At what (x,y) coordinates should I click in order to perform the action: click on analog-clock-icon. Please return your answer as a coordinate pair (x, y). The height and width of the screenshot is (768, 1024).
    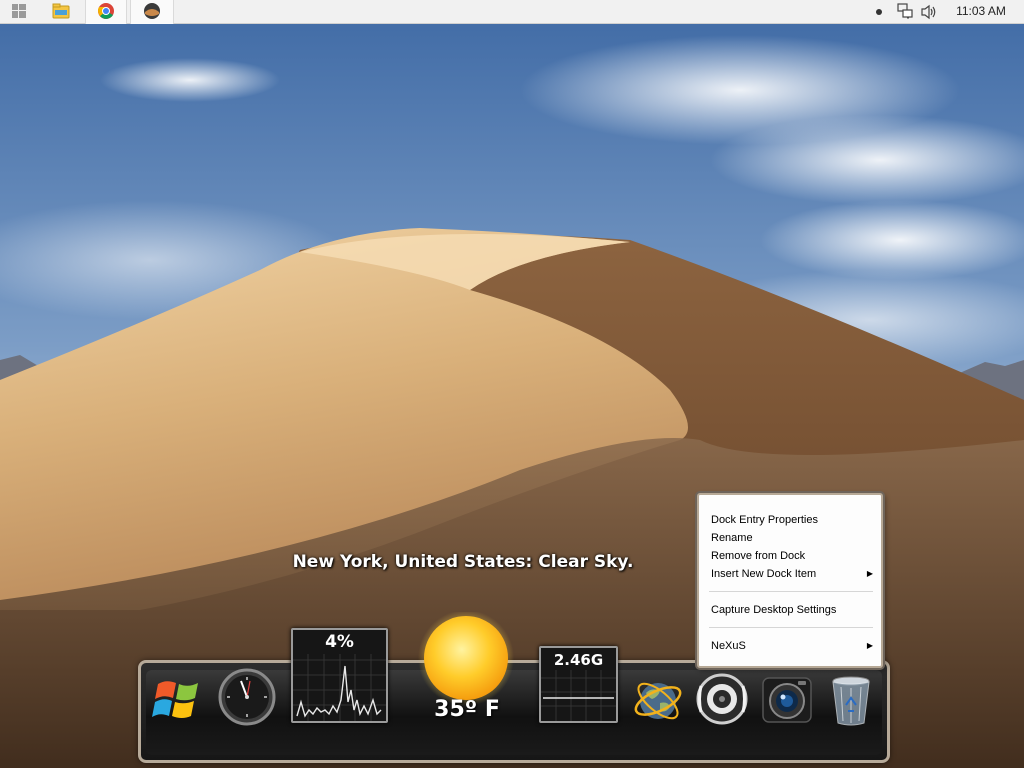
    Looking at the image, I should click on (247, 697).